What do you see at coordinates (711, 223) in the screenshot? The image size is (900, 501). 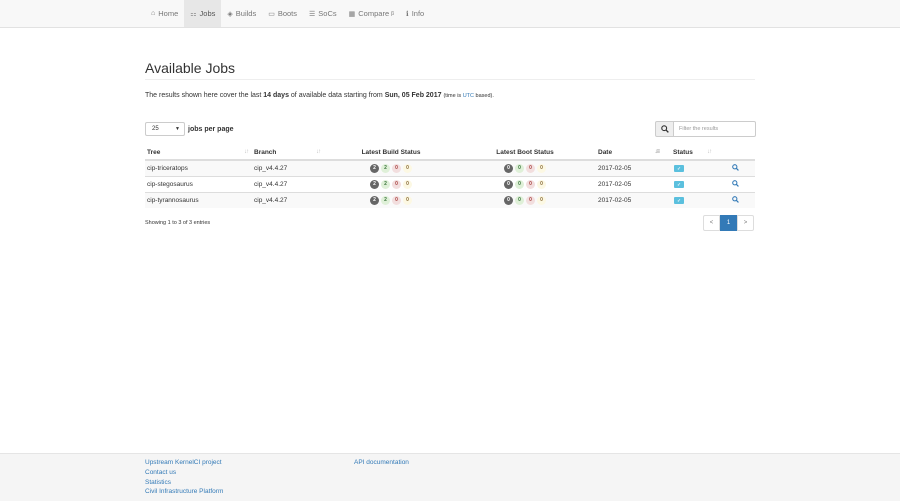 I see `prev-page-button: <` at bounding box center [711, 223].